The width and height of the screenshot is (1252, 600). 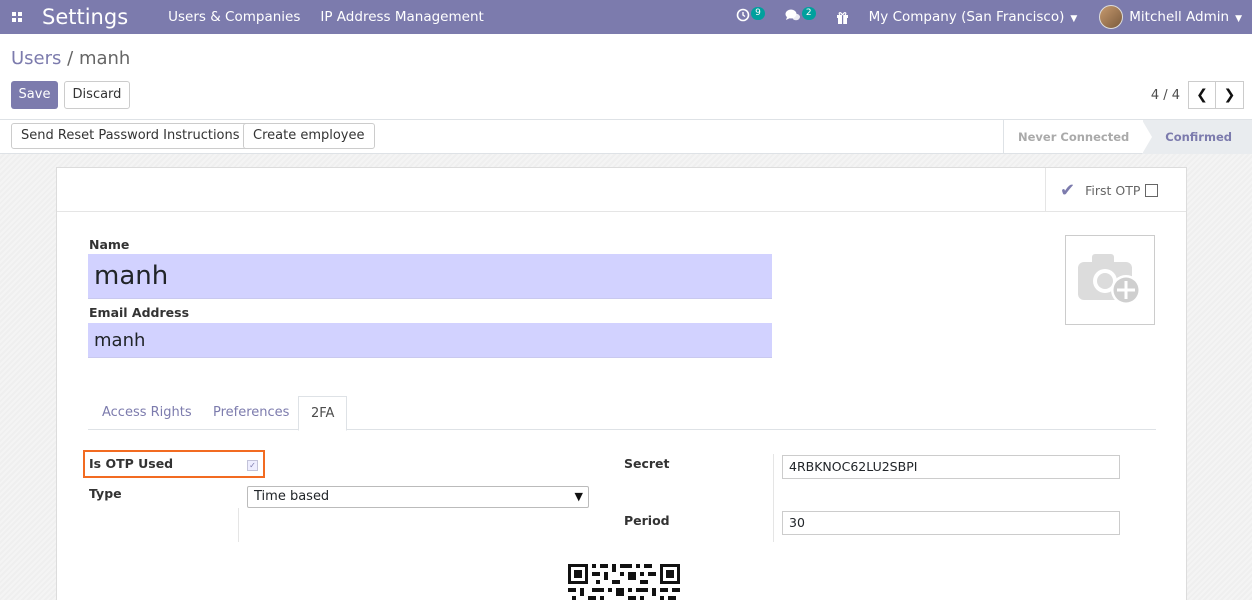 What do you see at coordinates (252, 465) in the screenshot?
I see `otp-used-checkbox: ✓` at bounding box center [252, 465].